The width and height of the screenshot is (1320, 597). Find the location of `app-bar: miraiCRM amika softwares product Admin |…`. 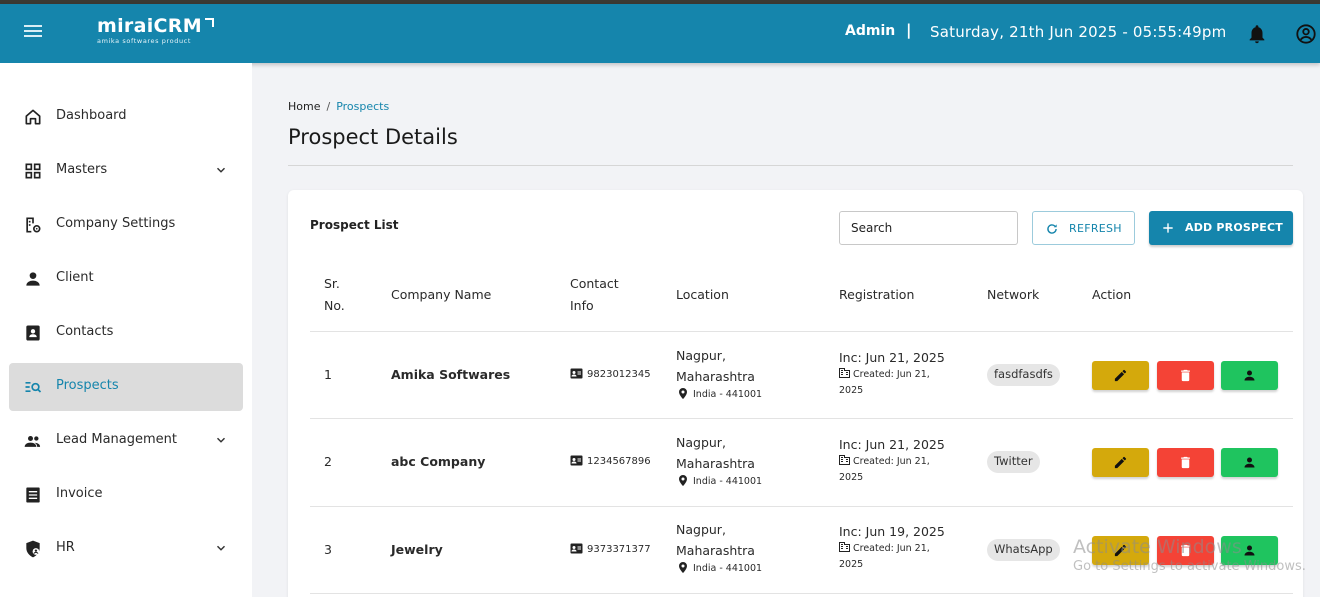

app-bar: miraiCRM amika softwares product Admin |… is located at coordinates (660, 33).